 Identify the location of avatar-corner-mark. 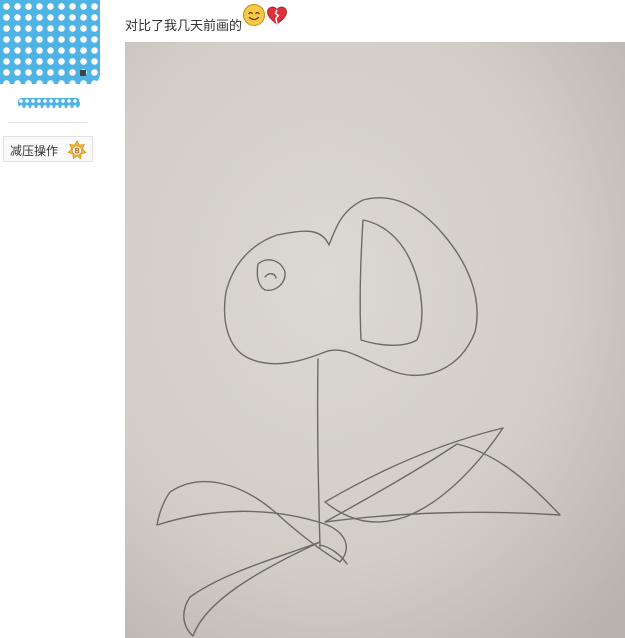
(83, 73).